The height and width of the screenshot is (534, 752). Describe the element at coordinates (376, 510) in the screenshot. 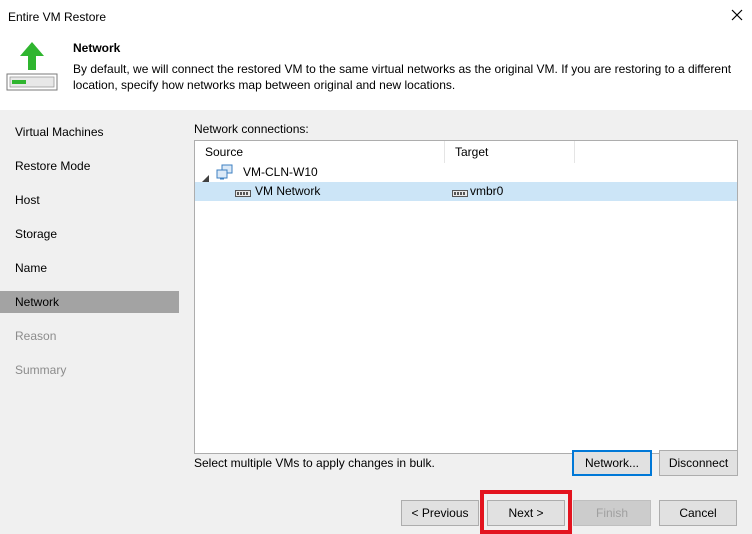

I see `wizard-footer: < Previous Next > Finish Cancel` at that location.